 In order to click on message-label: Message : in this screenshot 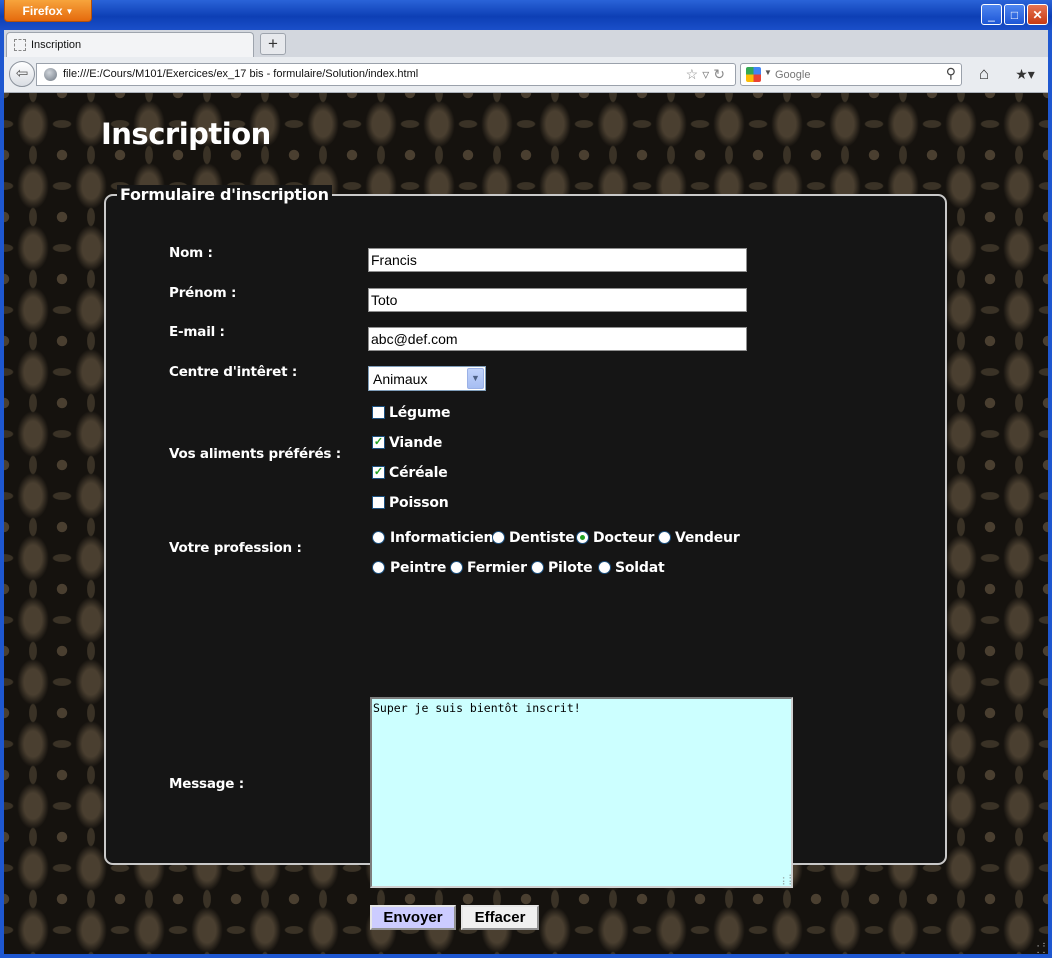, I will do `click(206, 784)`.